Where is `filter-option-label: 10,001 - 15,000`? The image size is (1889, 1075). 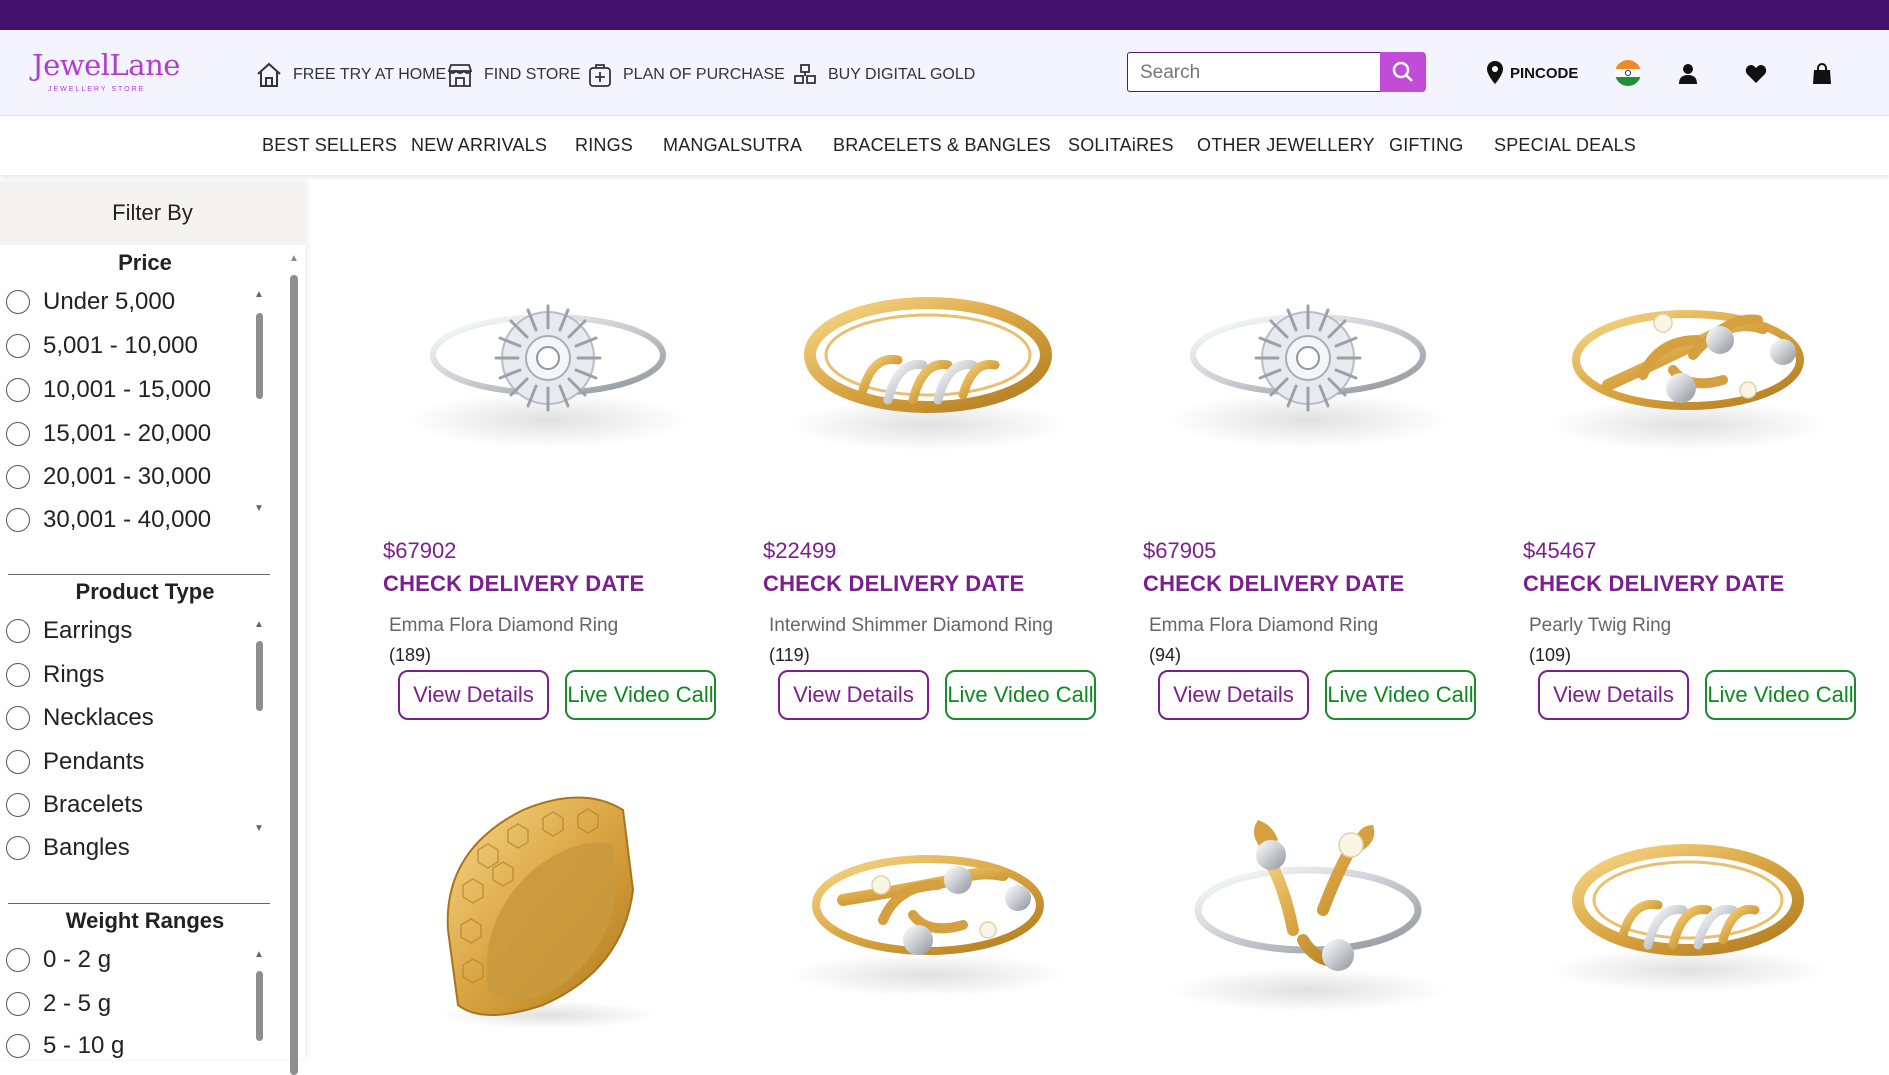
filter-option-label: 10,001 - 15,000 is located at coordinates (127, 389).